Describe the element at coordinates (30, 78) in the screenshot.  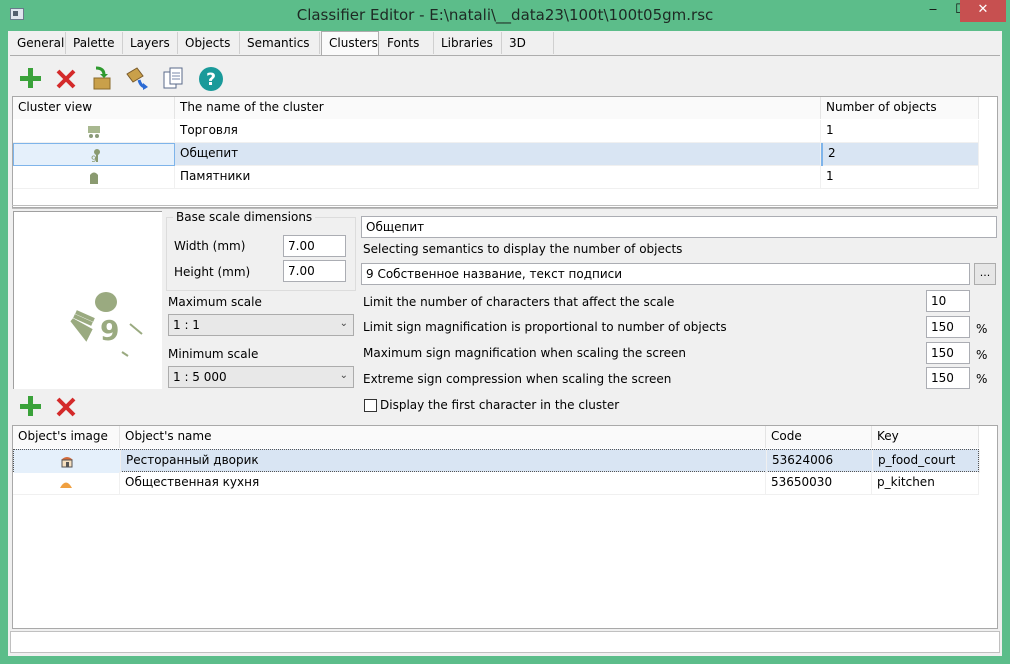
I see `add-icon` at that location.